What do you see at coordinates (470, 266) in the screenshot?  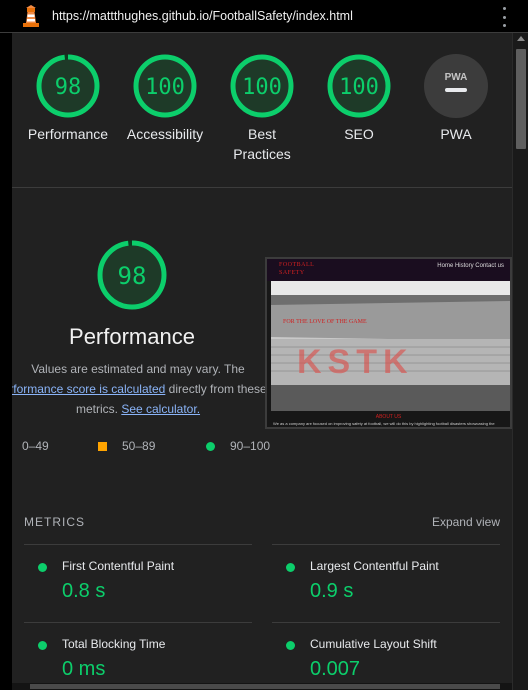 I see `screenshot-nav: Home History Contact us` at bounding box center [470, 266].